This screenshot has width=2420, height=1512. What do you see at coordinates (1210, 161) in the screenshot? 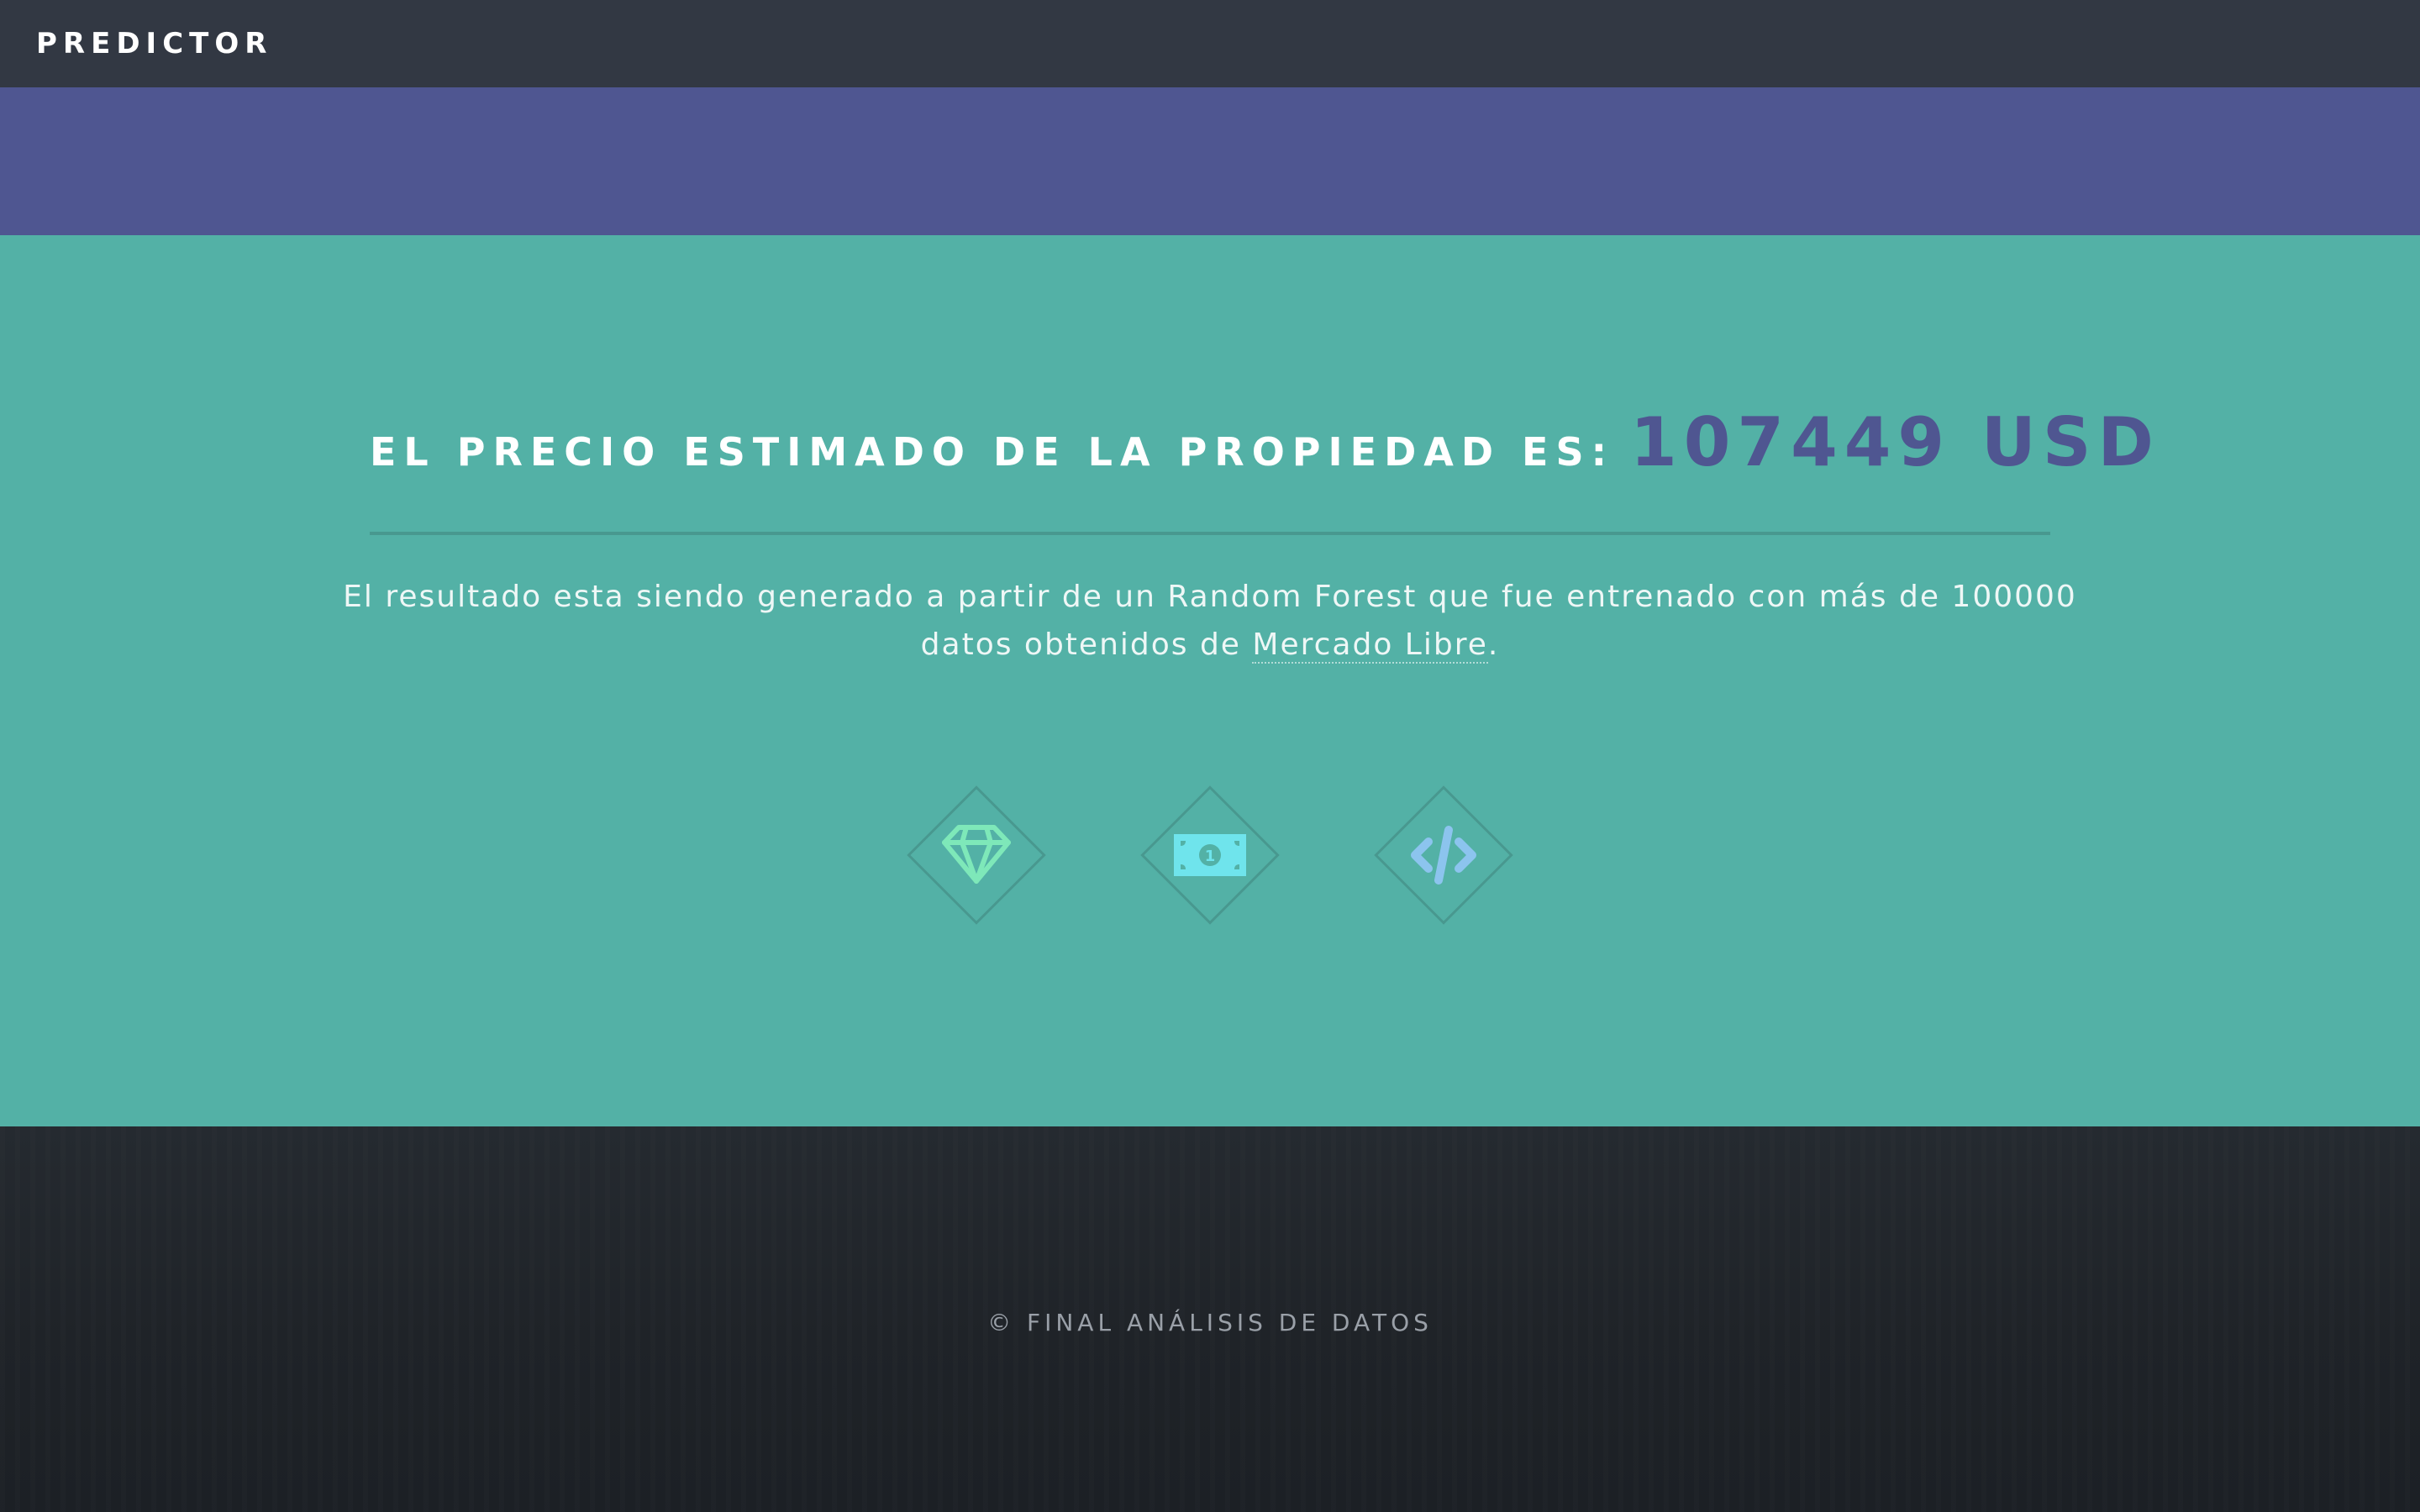
I see `page-banner` at bounding box center [1210, 161].